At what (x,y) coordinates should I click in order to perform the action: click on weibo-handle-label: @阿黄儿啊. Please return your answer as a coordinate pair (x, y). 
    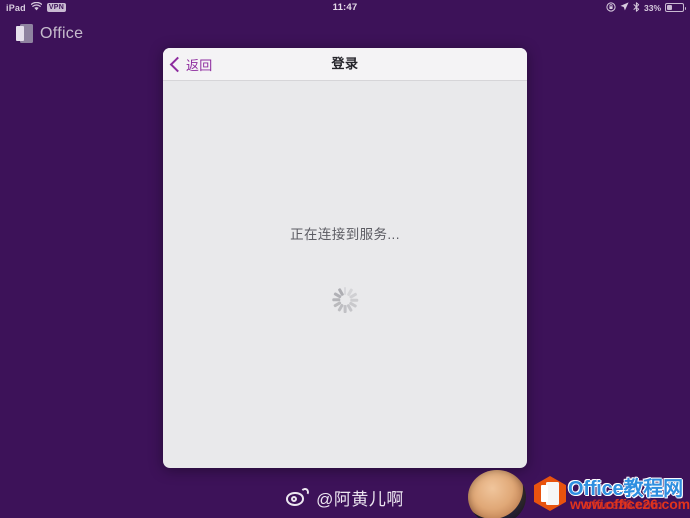
    Looking at the image, I should click on (360, 499).